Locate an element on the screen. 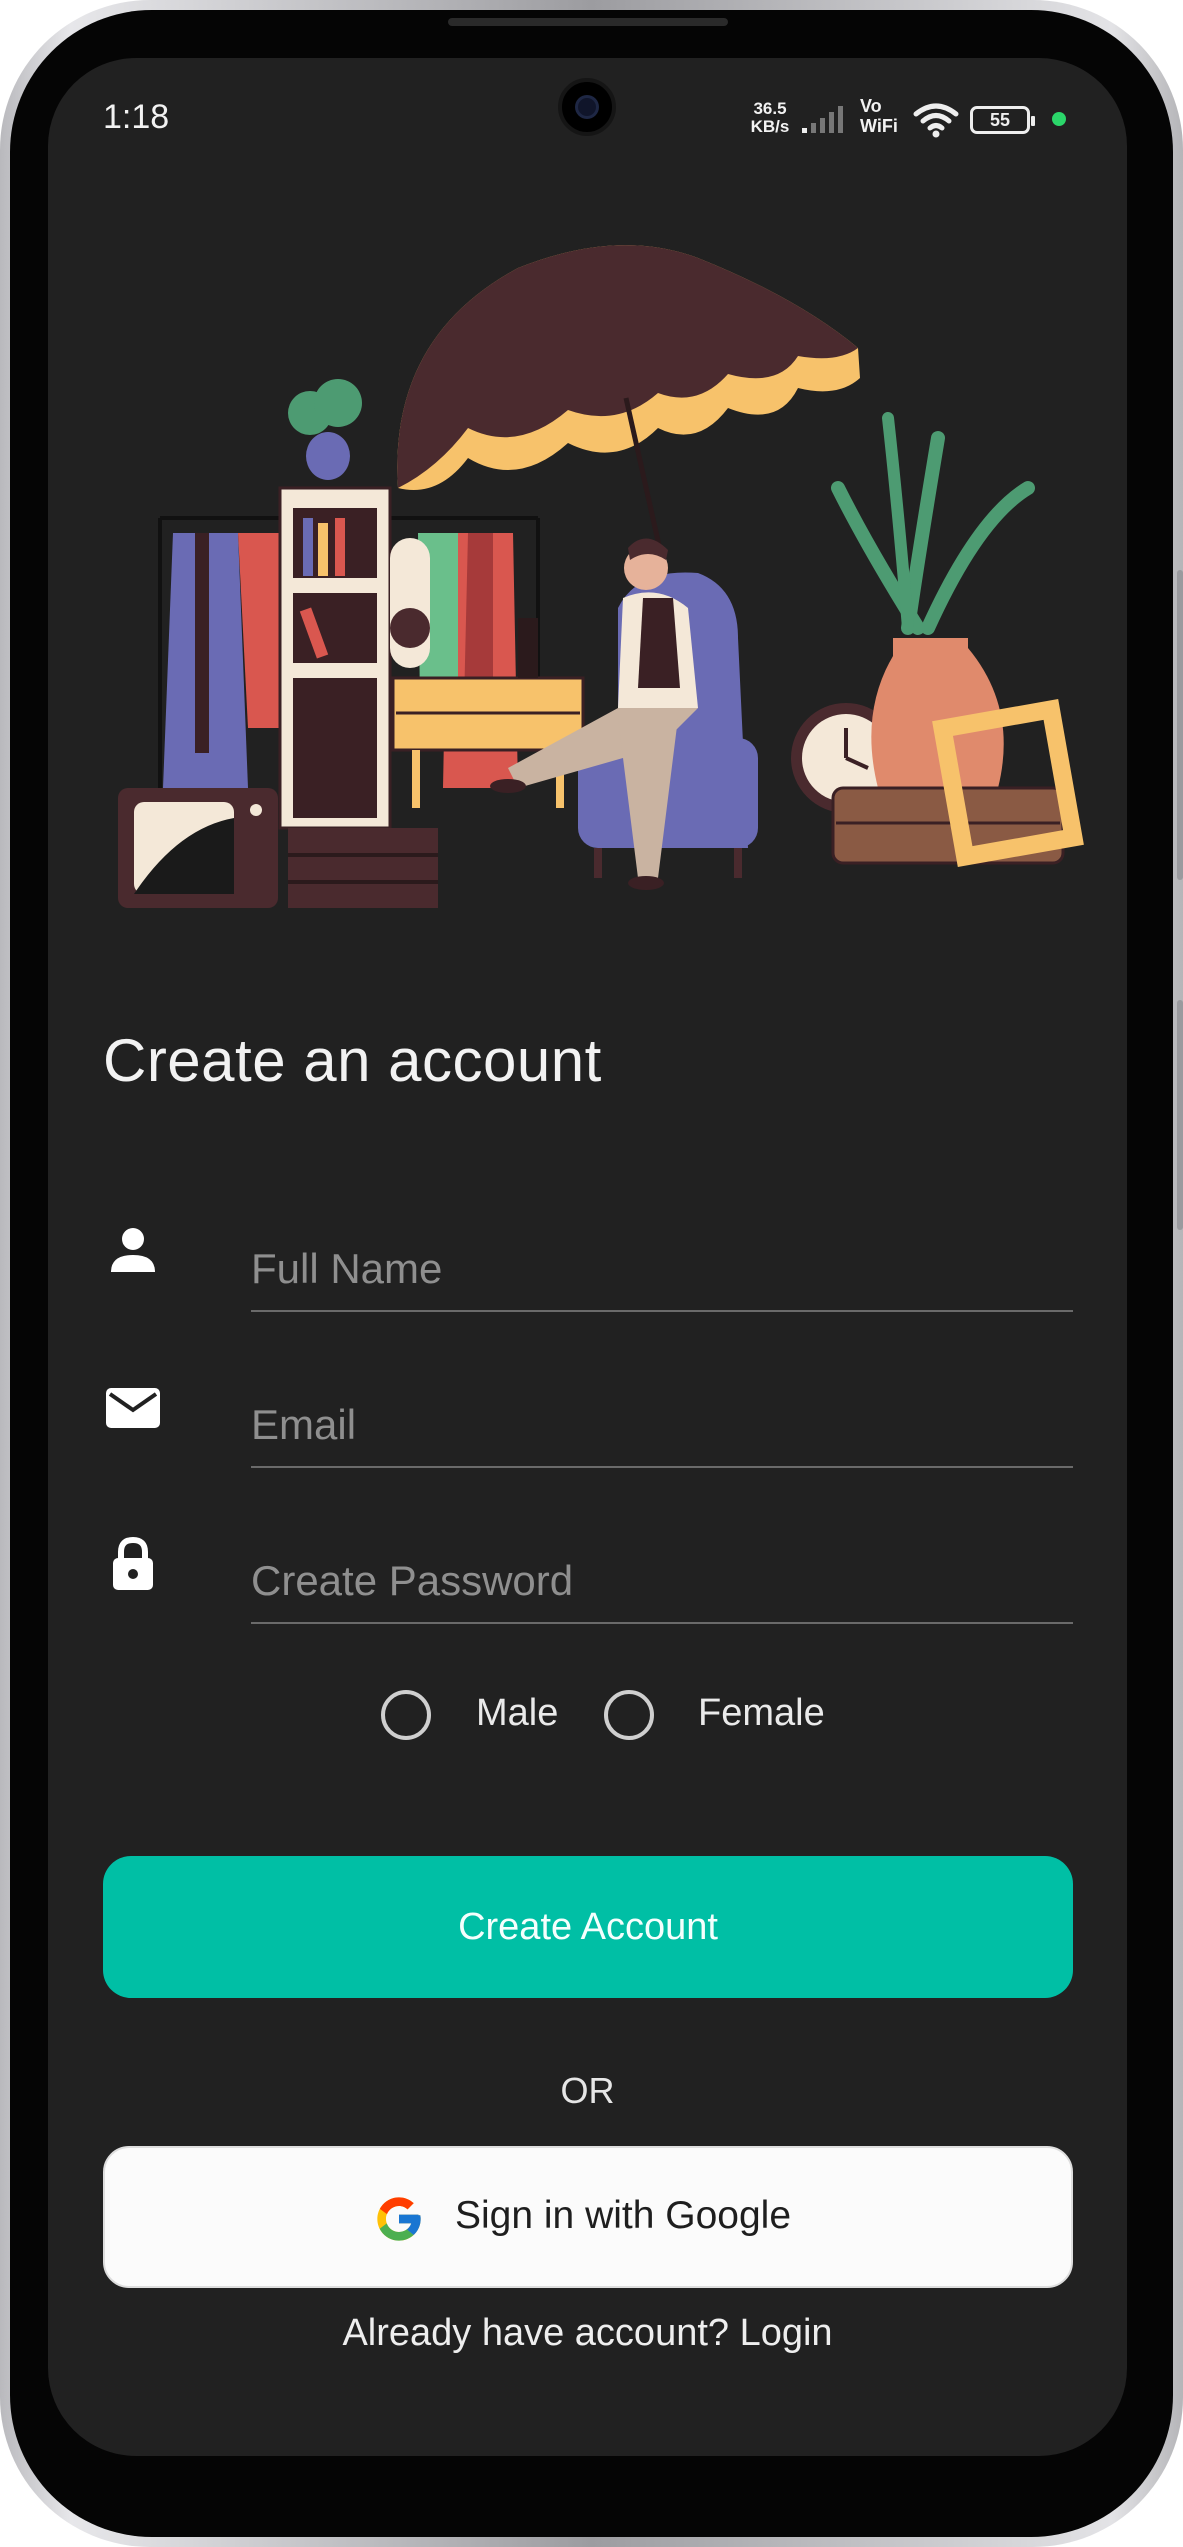 This screenshot has width=1183, height=2547. network-speed: 36.5 KB/s is located at coordinates (770, 118).